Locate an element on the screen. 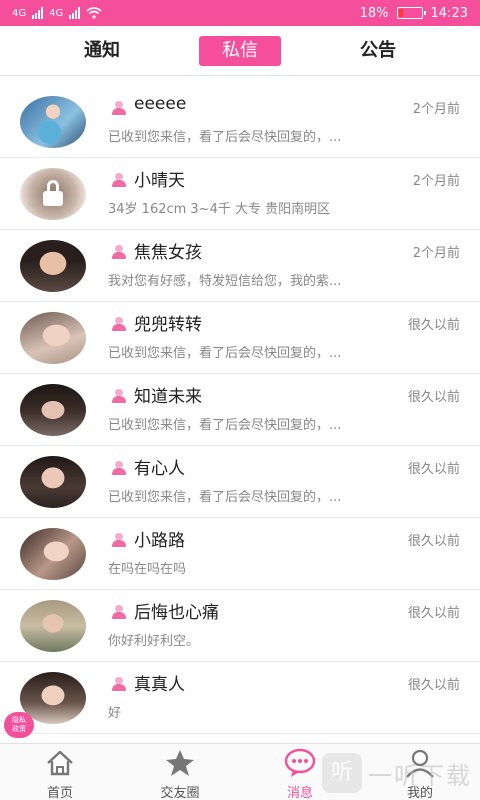  signal-2-icon is located at coordinates (75, 13).